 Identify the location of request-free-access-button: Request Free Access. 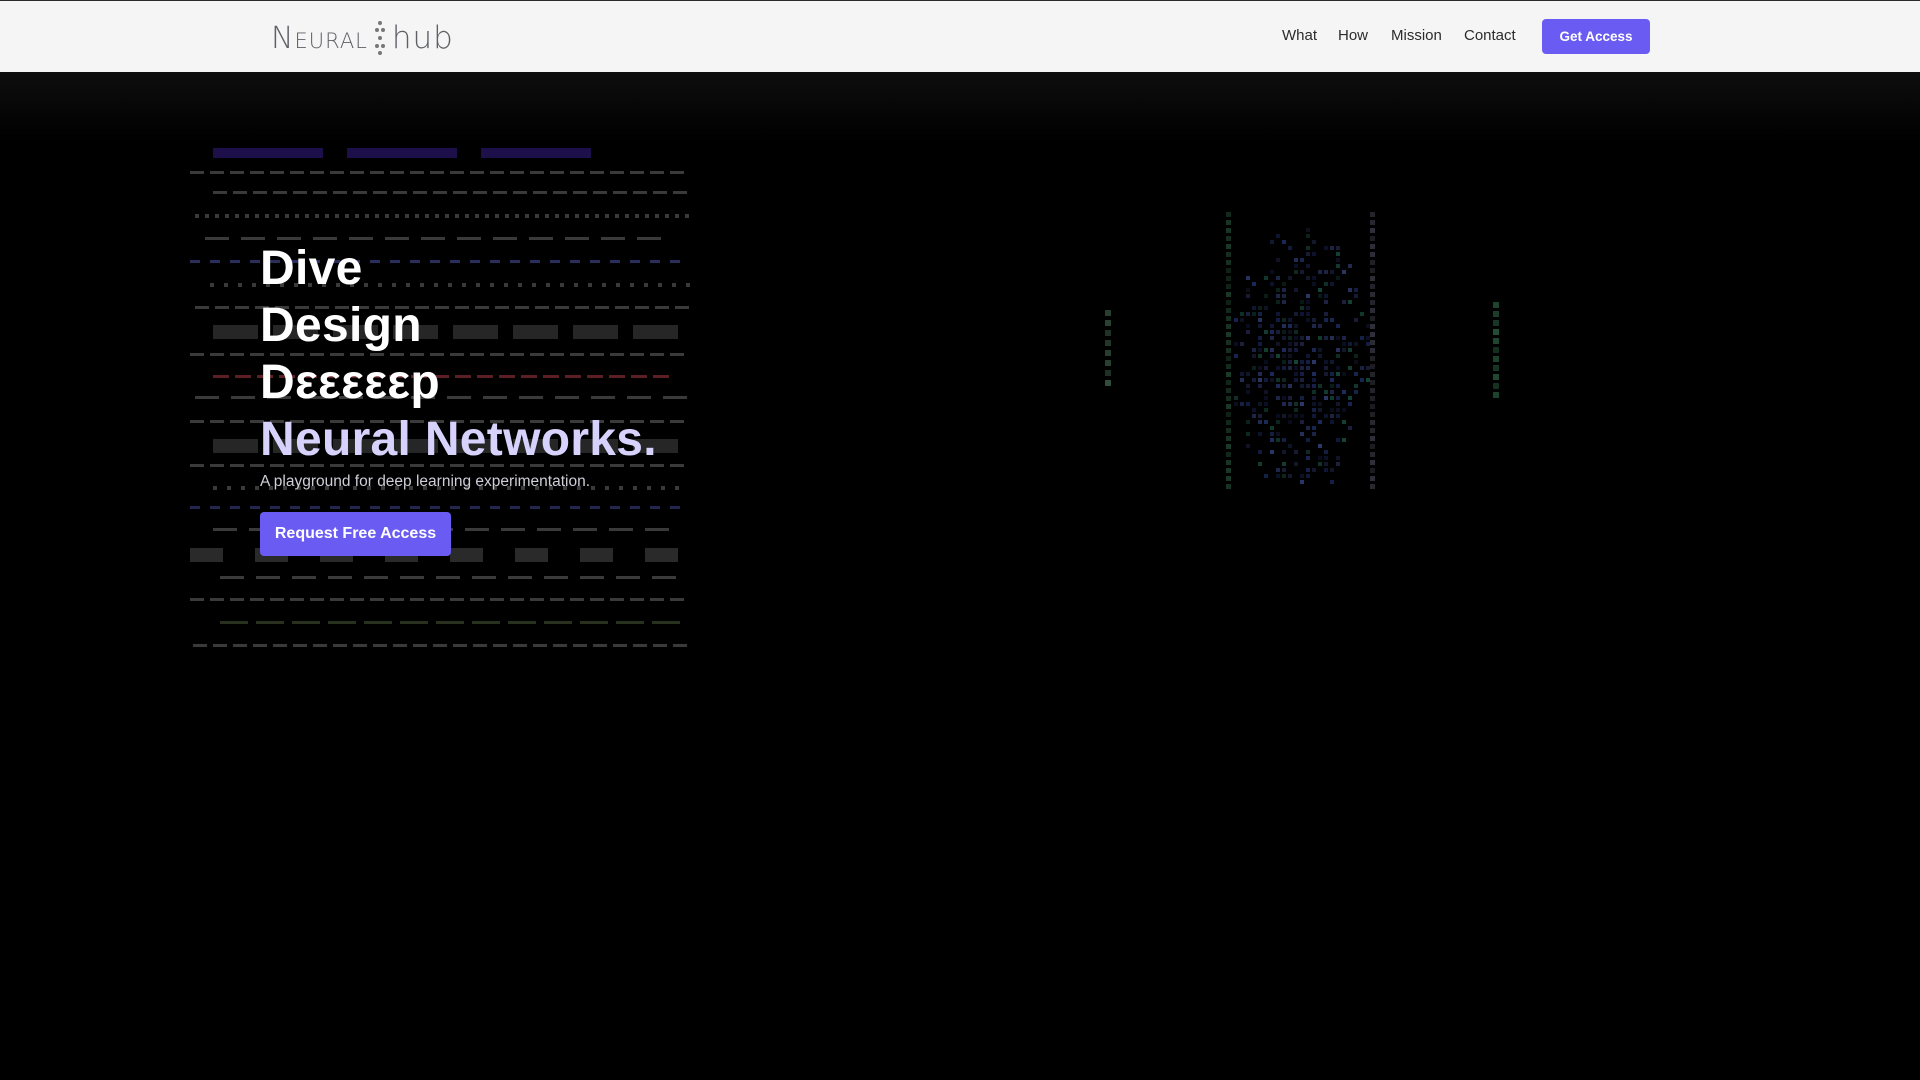
(355, 534).